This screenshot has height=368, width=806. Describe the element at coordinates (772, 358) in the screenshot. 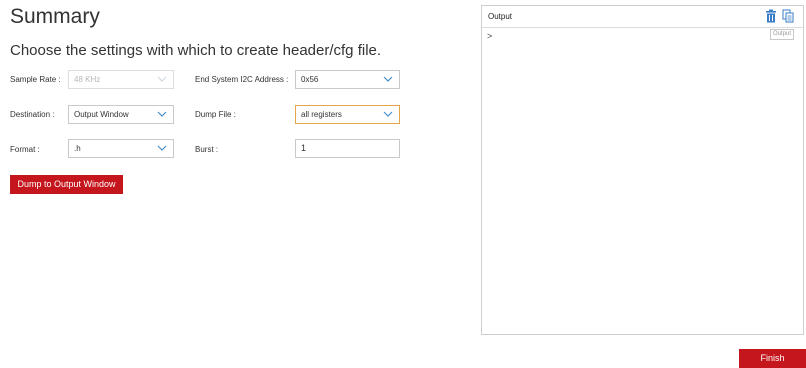

I see `finish-button: Finish` at that location.